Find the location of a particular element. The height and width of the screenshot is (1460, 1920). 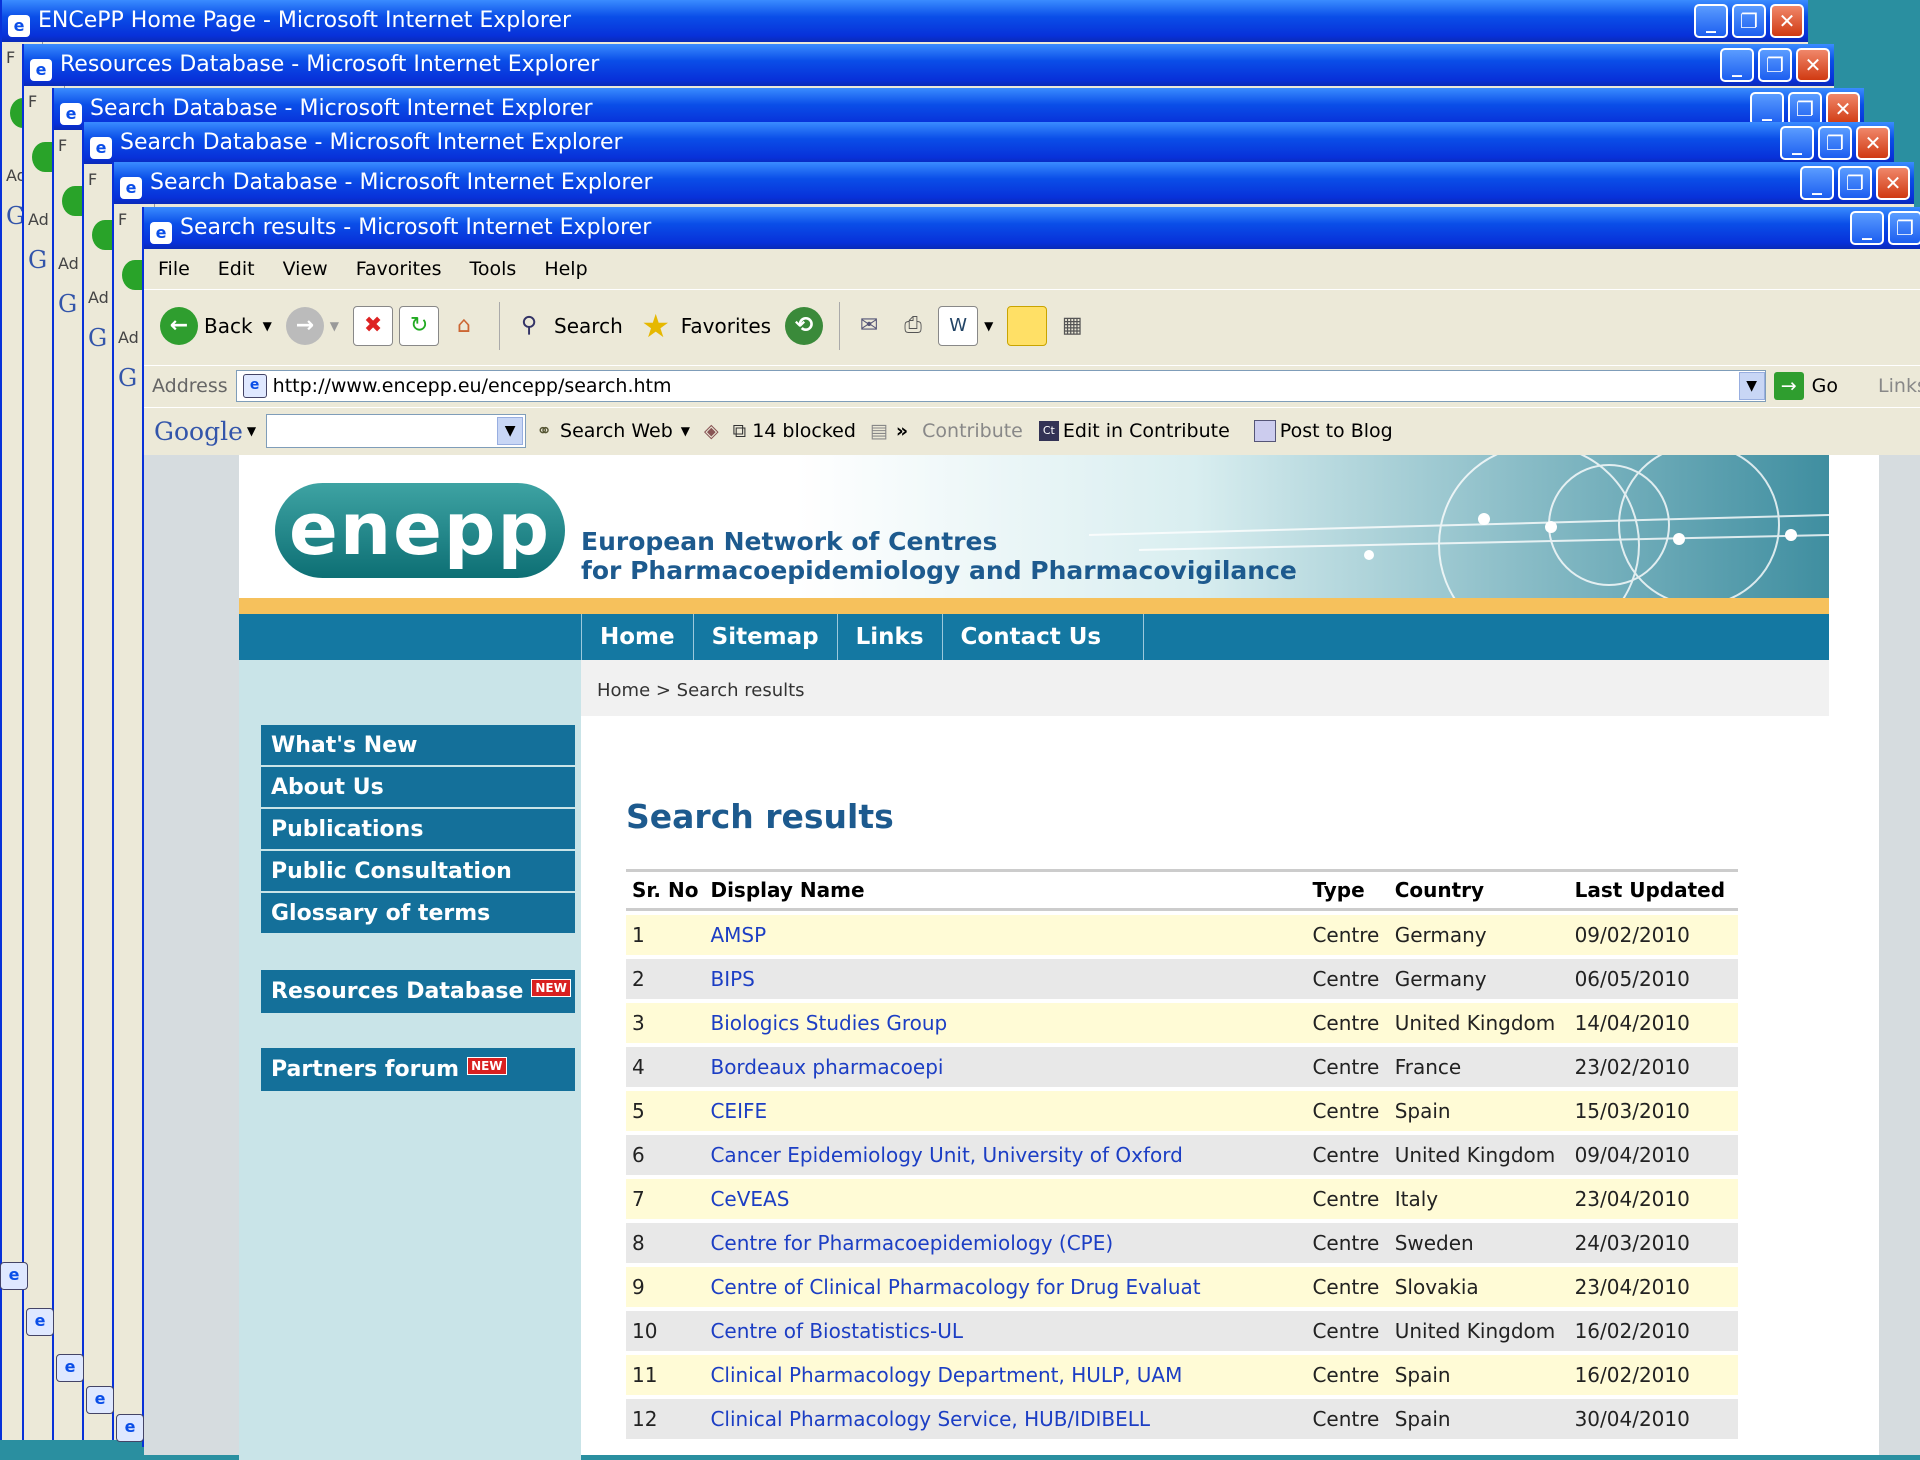

table-row: 1 AMSP Centre Germany 09/02/2010 is located at coordinates (1182, 935).